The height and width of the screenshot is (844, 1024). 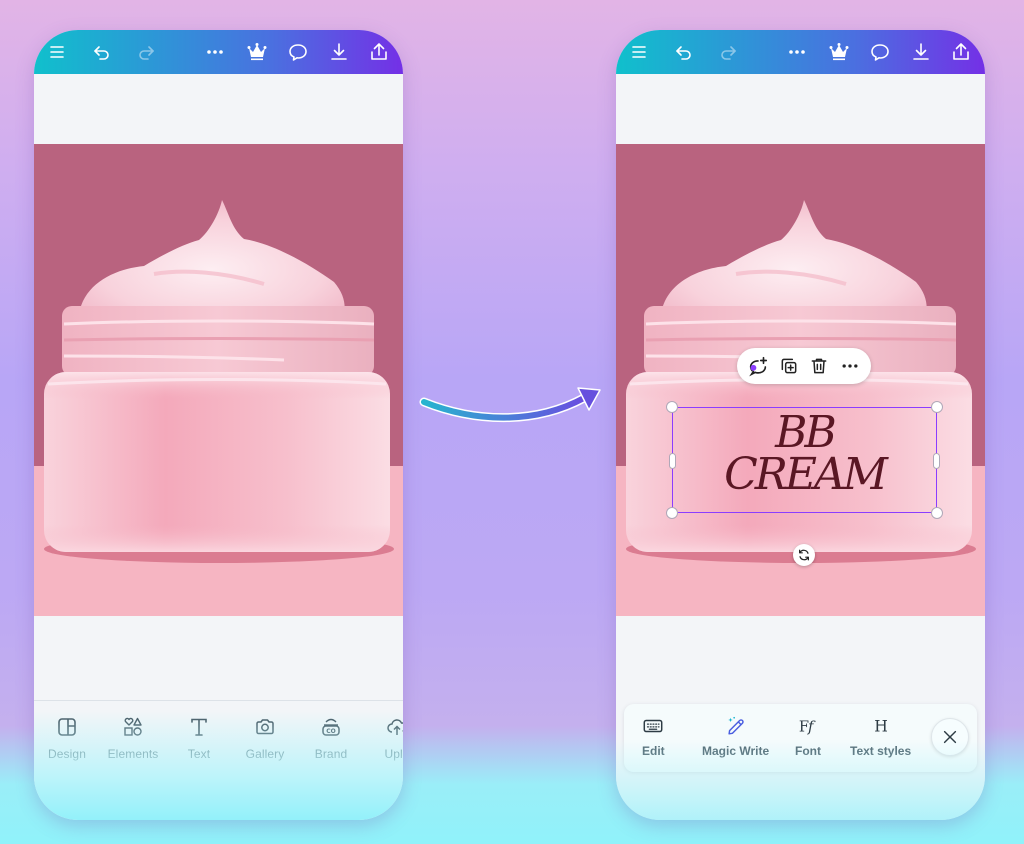 What do you see at coordinates (937, 407) in the screenshot?
I see `resize-handle-top-right` at bounding box center [937, 407].